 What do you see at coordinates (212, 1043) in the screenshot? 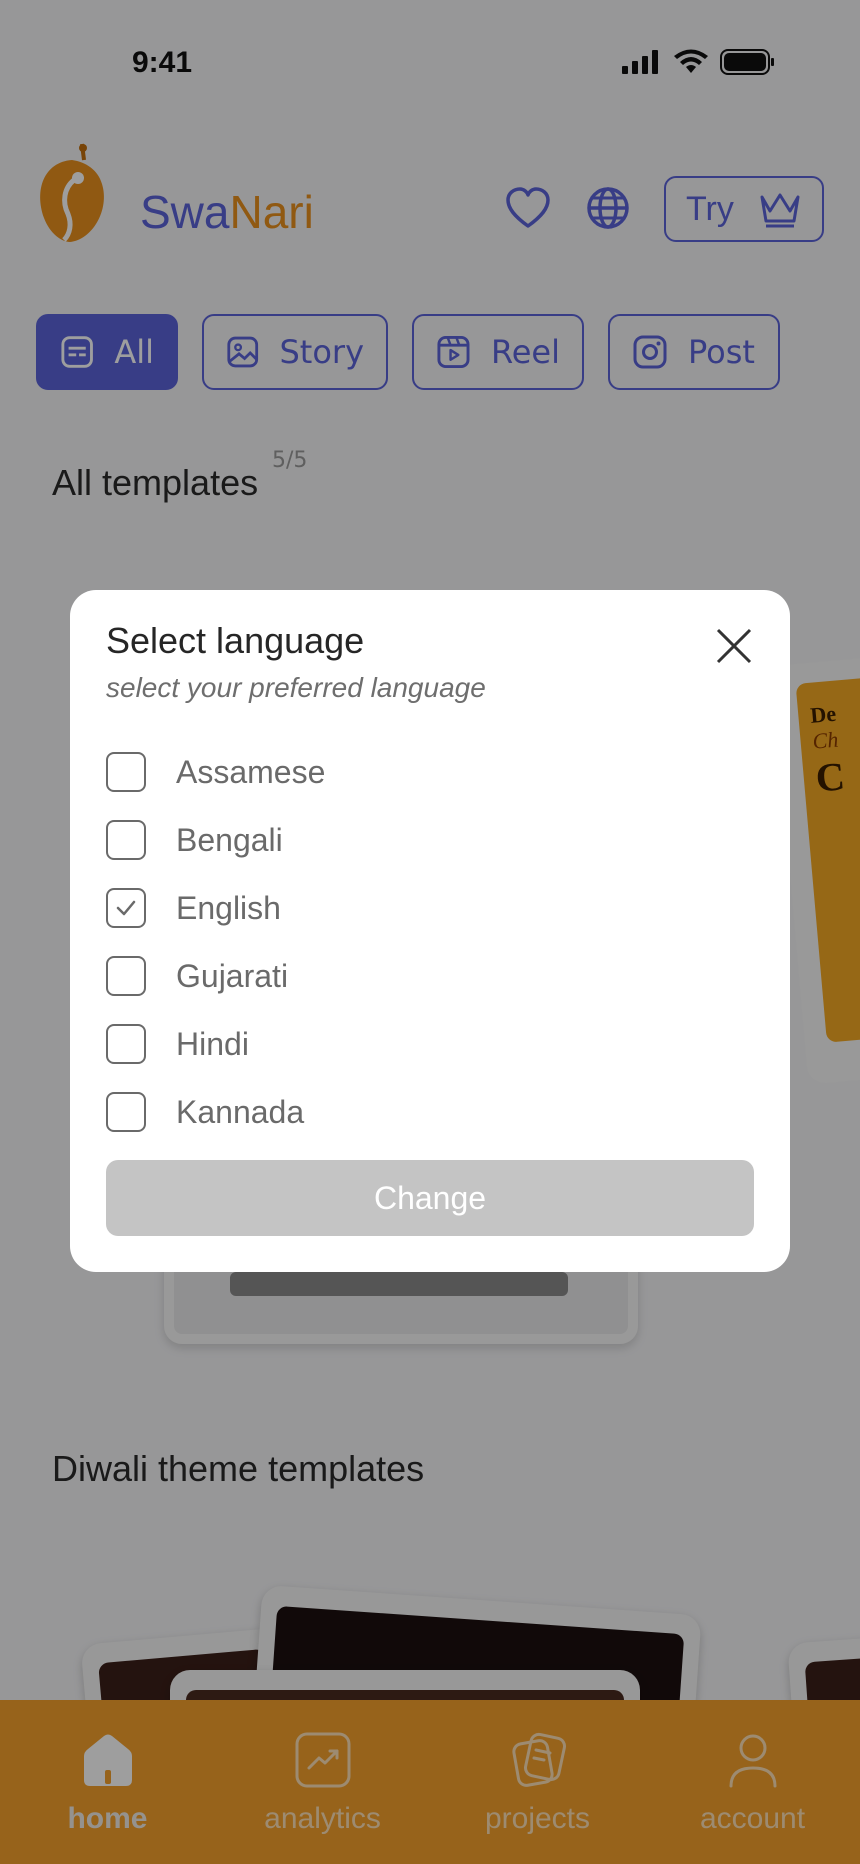
I see `option-label: Hindi` at bounding box center [212, 1043].